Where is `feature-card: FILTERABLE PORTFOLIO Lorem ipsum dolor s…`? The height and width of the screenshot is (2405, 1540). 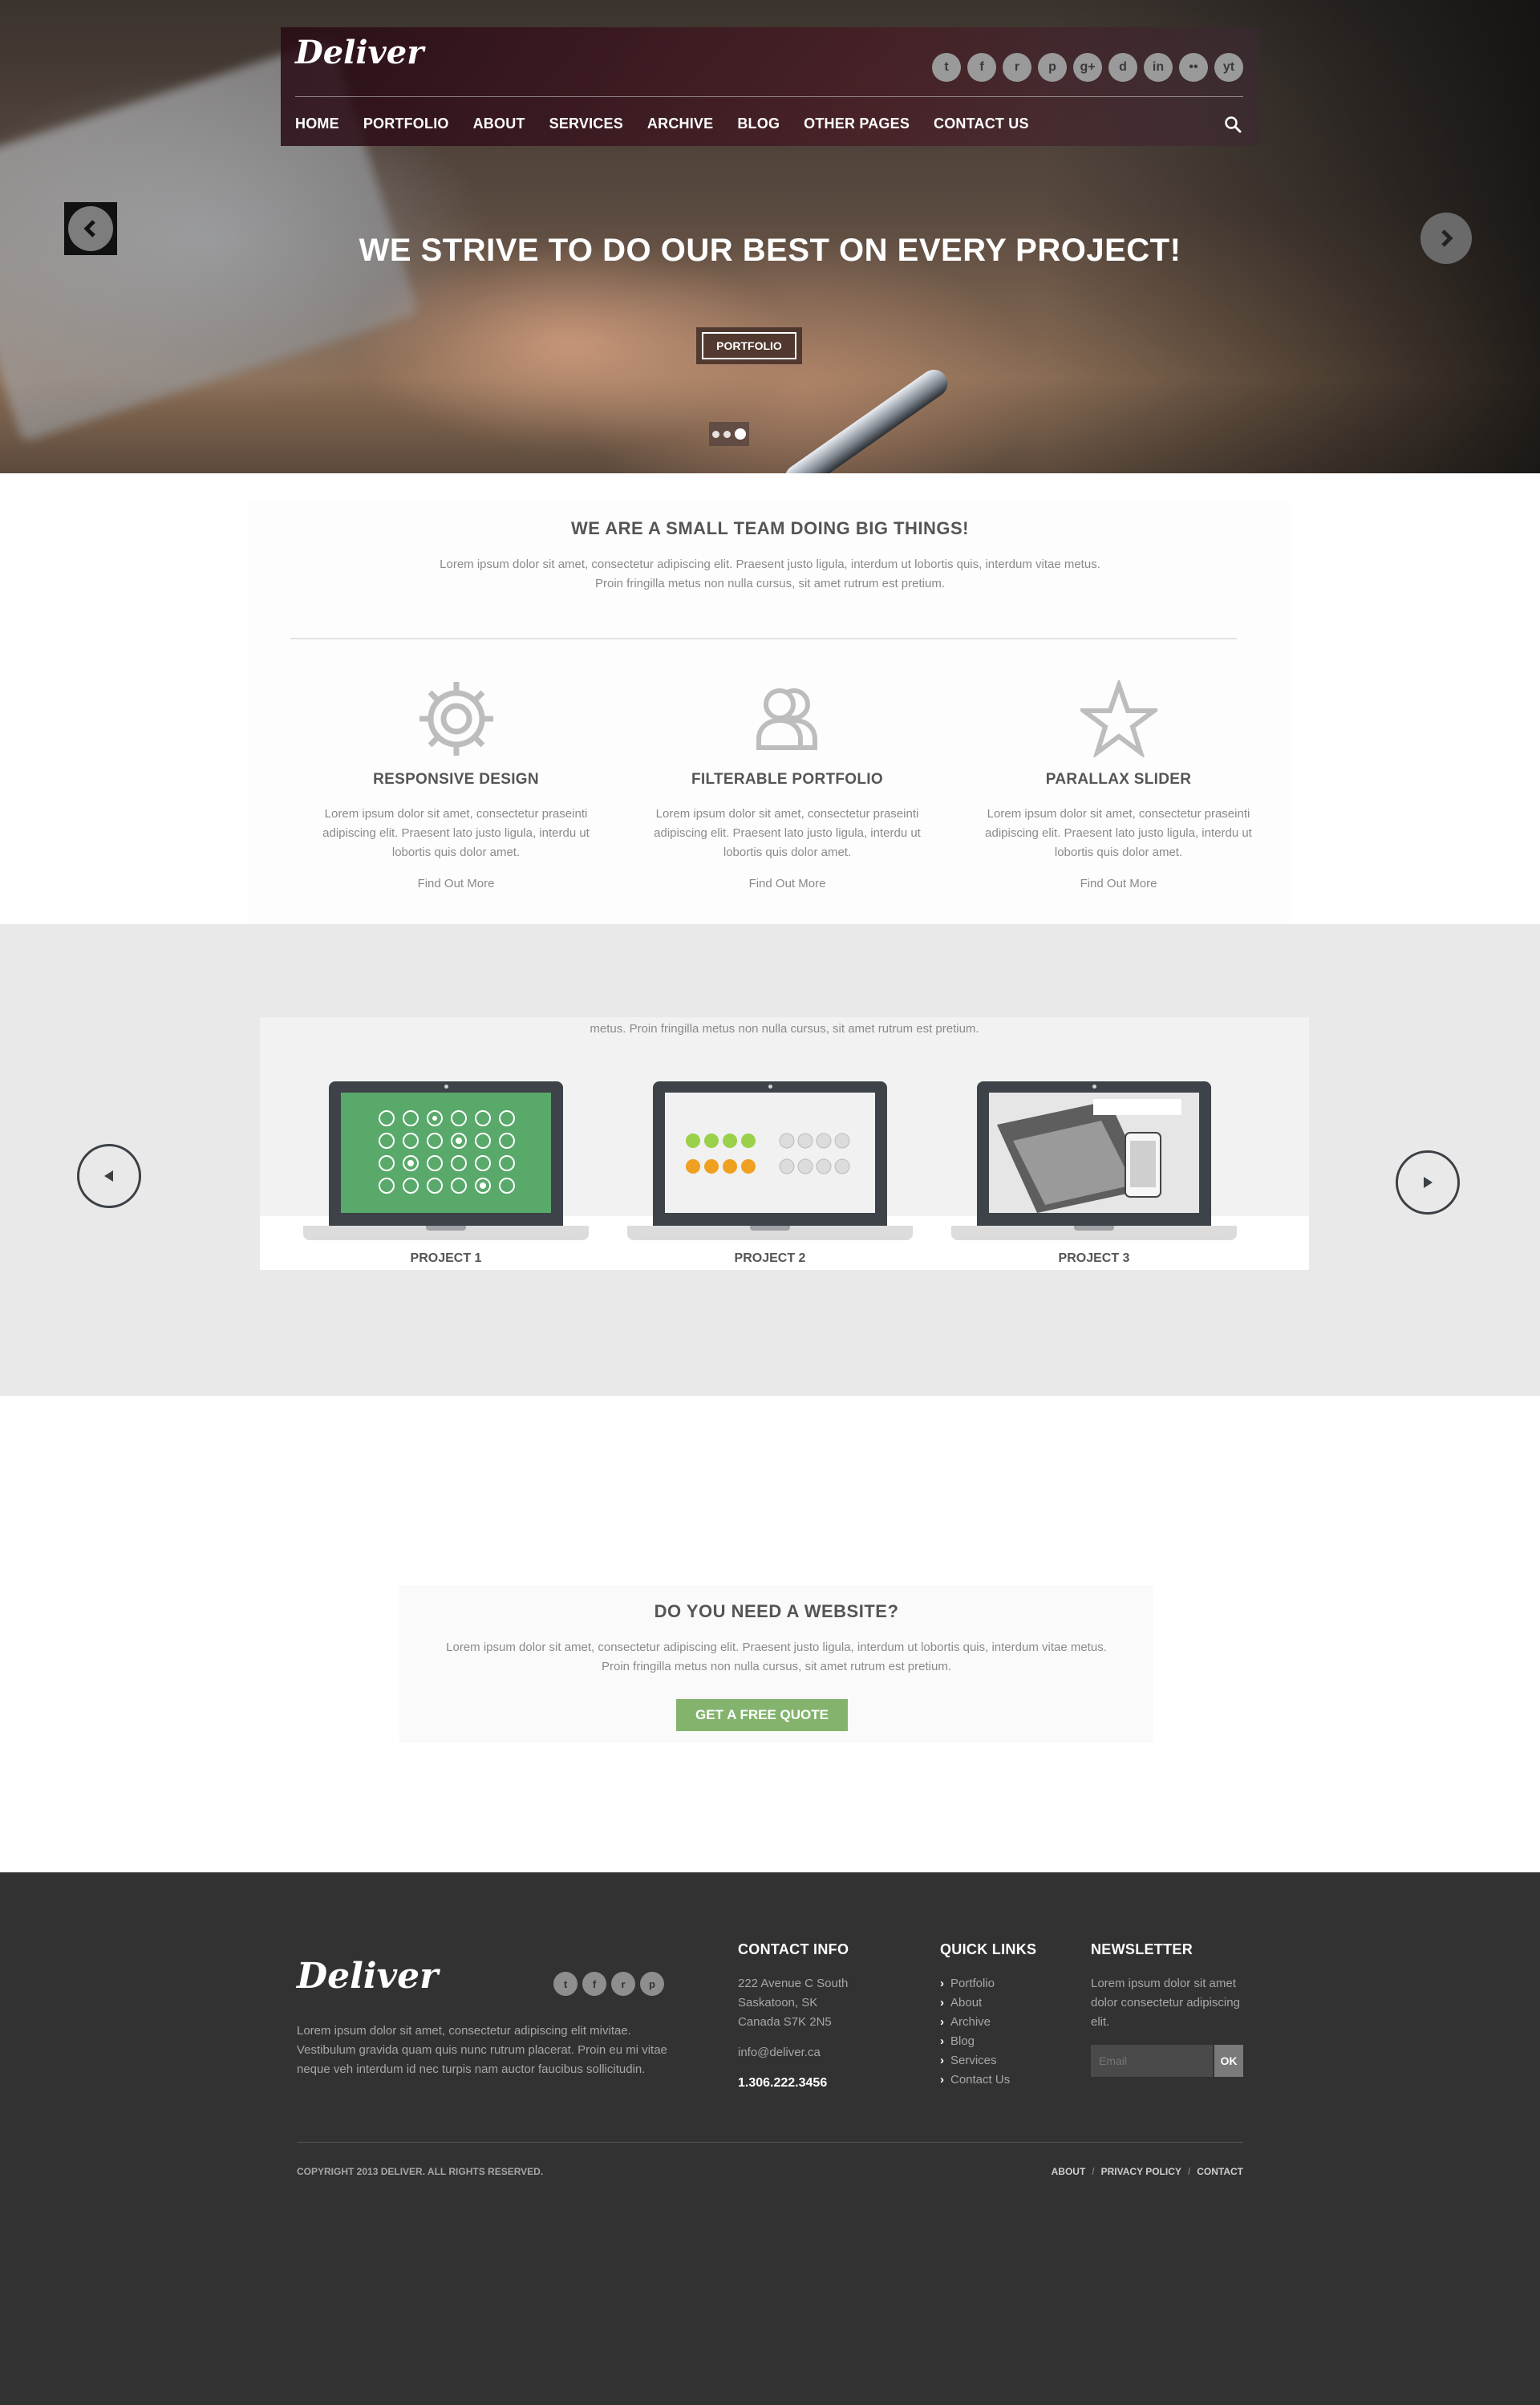
feature-card: FILTERABLE PORTFOLIO Lorem ipsum dolor s… is located at coordinates (787, 785).